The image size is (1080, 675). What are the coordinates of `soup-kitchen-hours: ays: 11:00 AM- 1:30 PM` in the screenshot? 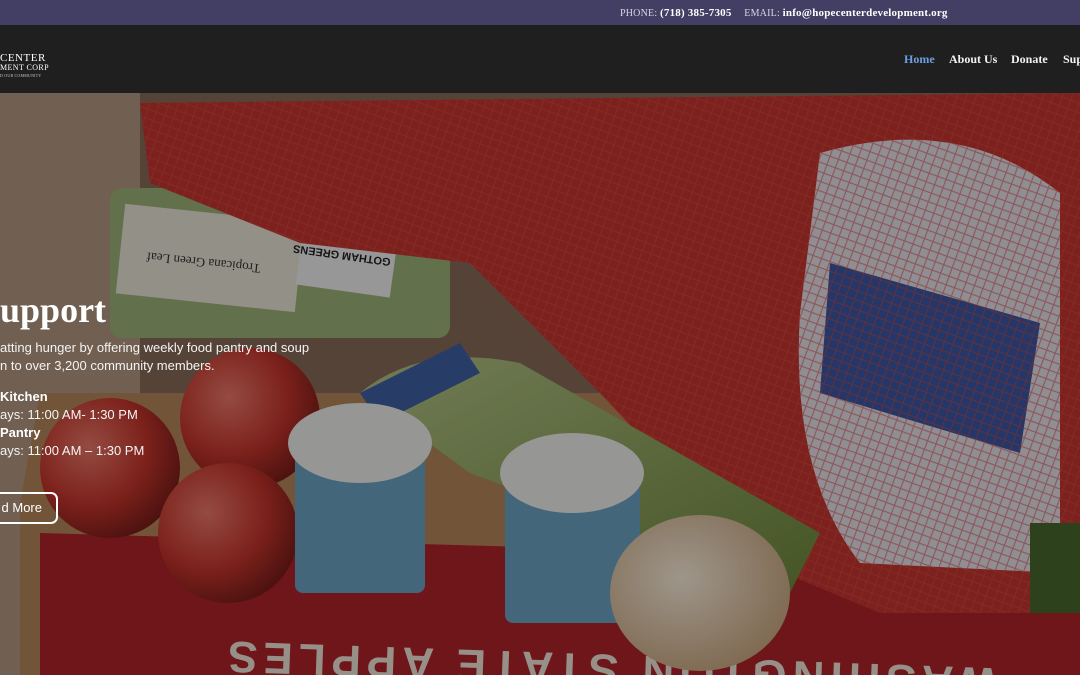 It's located at (69, 414).